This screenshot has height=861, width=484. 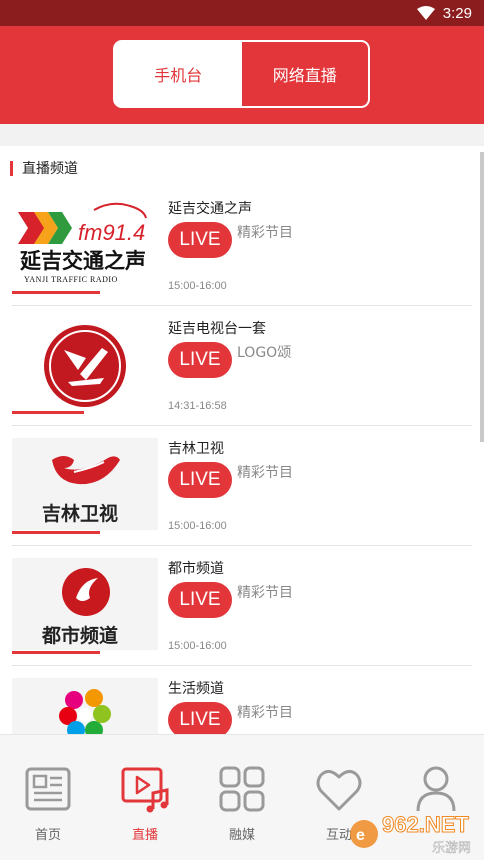 I want to click on tab-network-live: 网络直播, so click(x=304, y=74).